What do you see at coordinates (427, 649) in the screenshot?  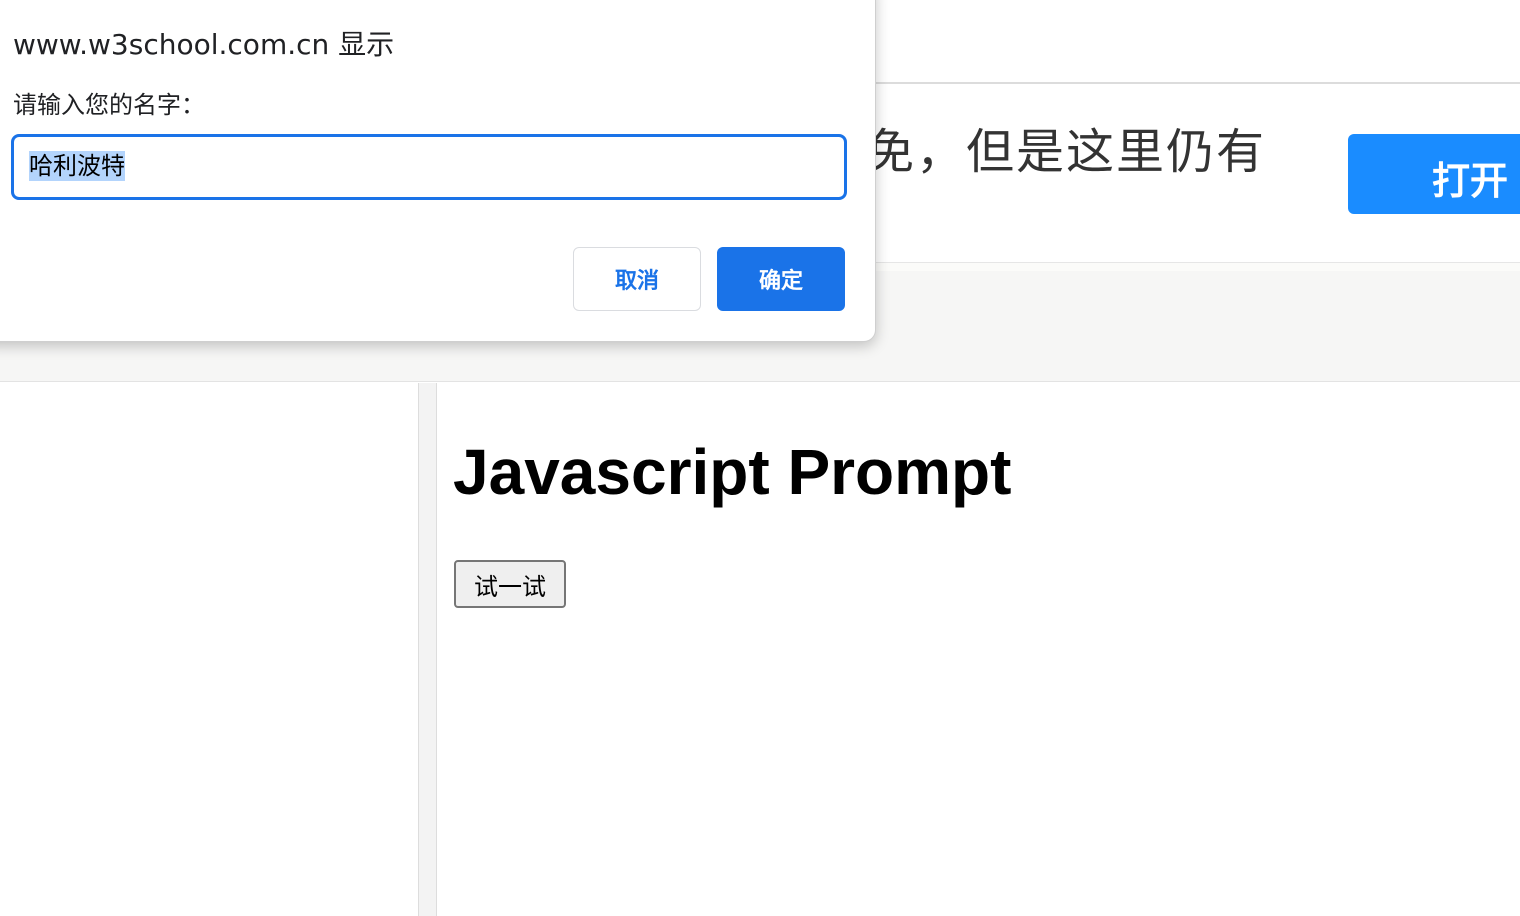 I see `pane-splitter` at bounding box center [427, 649].